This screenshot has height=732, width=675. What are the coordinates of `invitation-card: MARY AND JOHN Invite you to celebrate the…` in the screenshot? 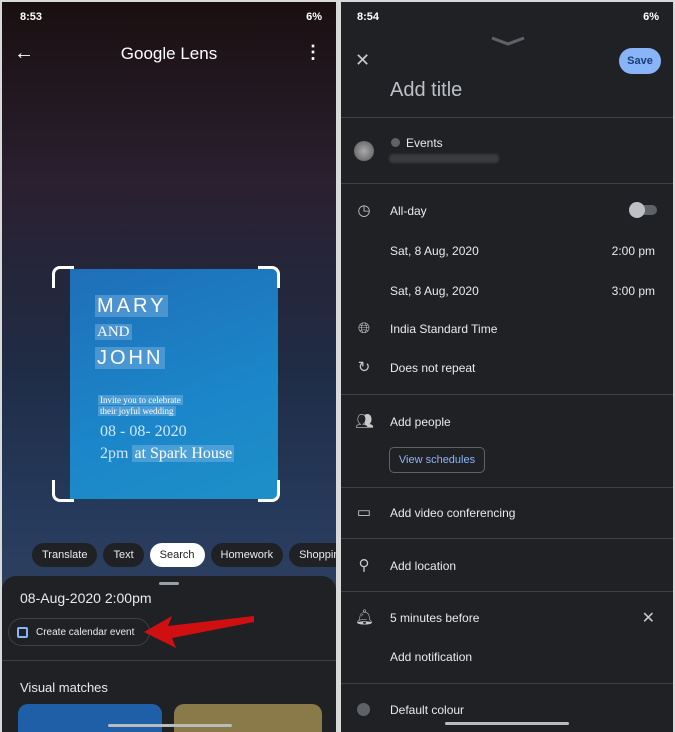 It's located at (174, 384).